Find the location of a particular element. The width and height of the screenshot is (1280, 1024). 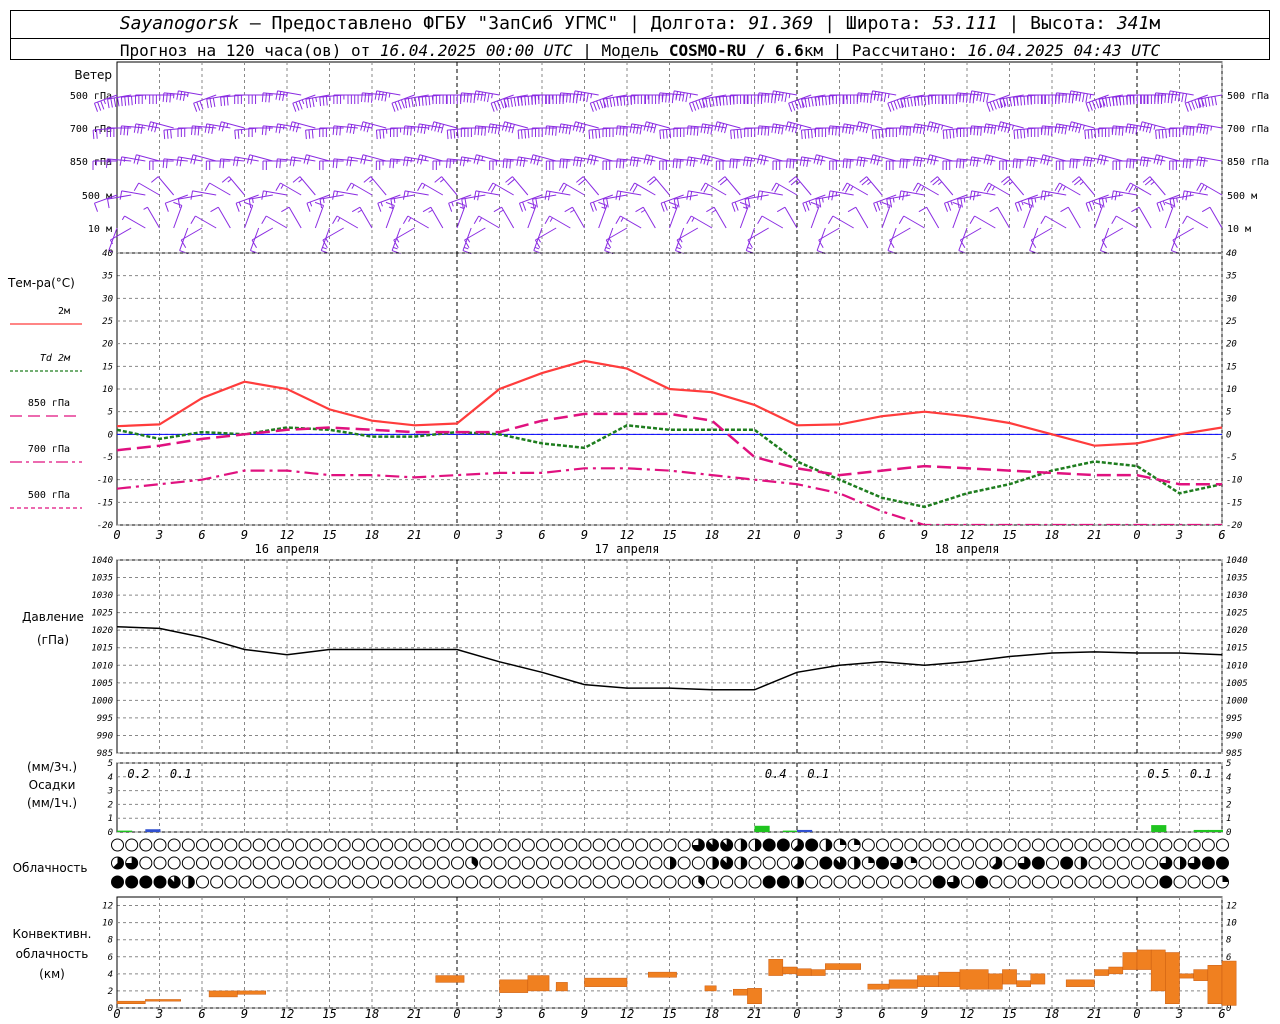

conv-tick-right: 8 is located at coordinates (1228, 941).